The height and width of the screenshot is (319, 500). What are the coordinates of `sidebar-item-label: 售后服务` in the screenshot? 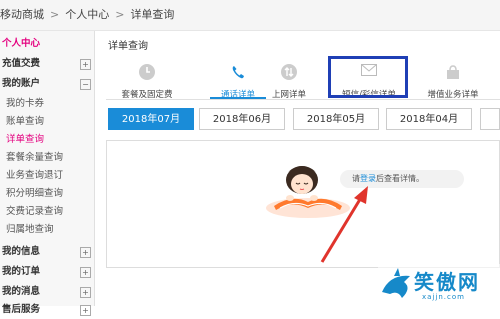 It's located at (21, 309).